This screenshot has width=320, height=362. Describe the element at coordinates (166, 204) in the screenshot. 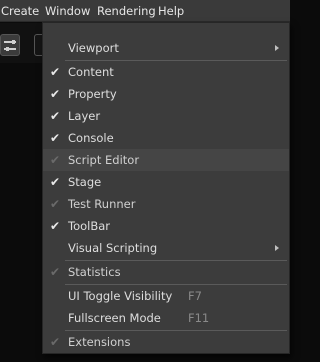

I see `menu-item-test-runner: ✔ Test Runner` at that location.